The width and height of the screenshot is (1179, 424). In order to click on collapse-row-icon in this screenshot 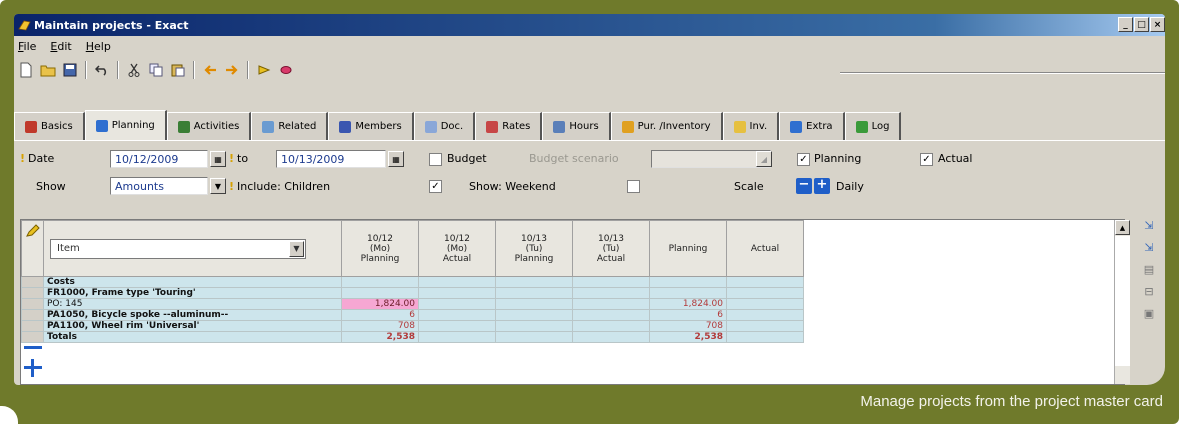, I will do `click(33, 347)`.